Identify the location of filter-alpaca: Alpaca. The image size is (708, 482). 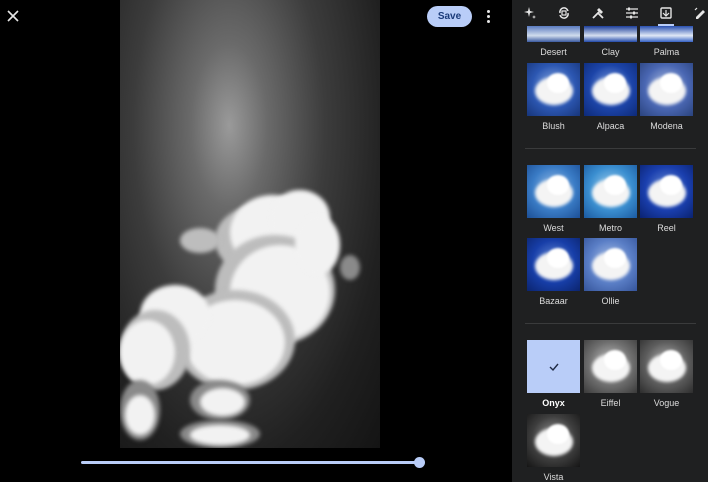
(610, 97).